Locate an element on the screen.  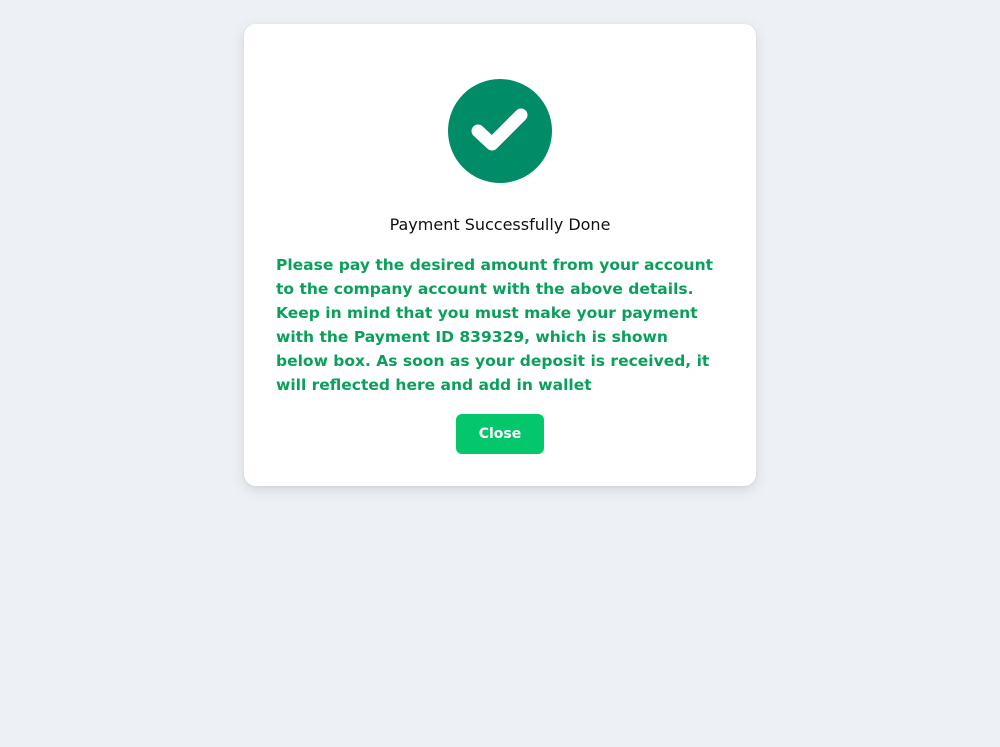
close-button: Close is located at coordinates (500, 434).